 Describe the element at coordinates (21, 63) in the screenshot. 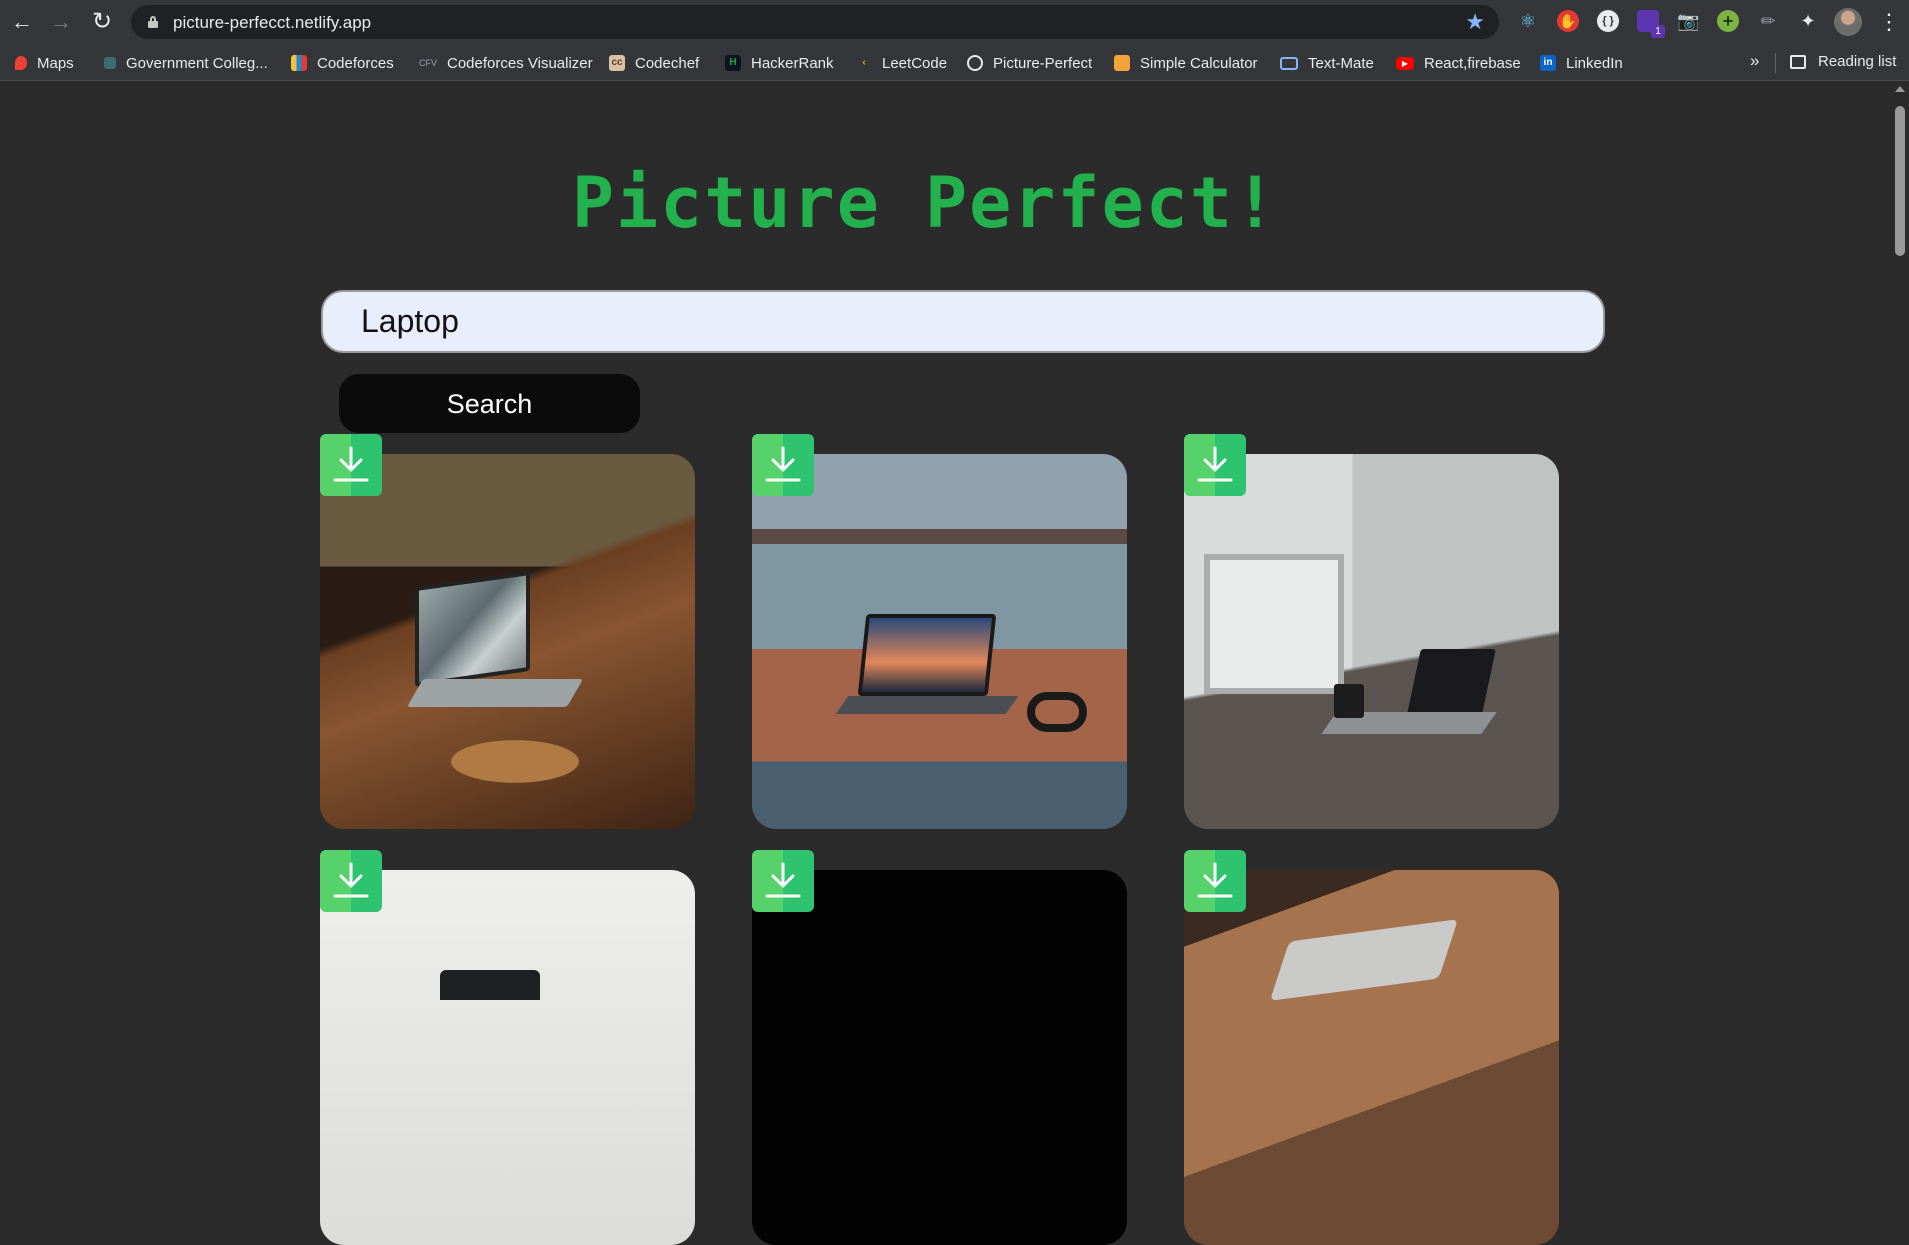

I see `maps-pin-icon` at that location.